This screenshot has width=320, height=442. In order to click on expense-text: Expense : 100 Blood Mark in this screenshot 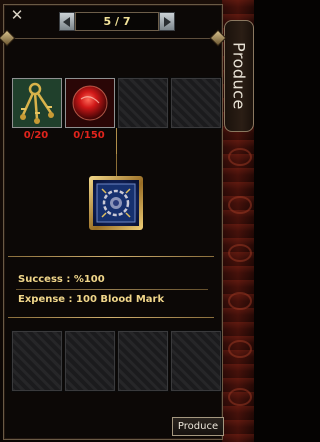, I will do `click(91, 299)`.